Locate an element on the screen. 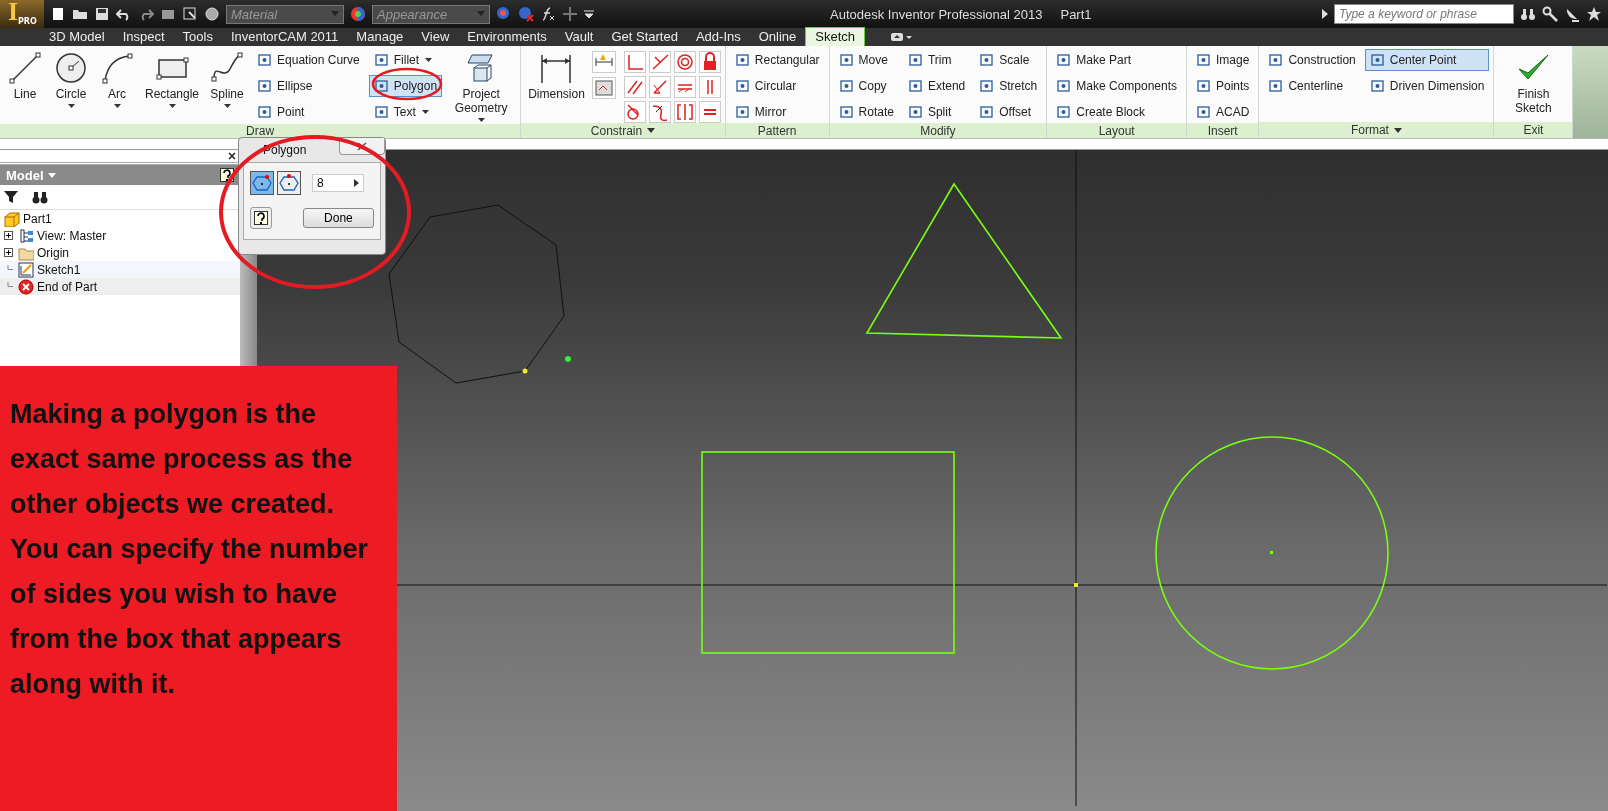  new-file-icon is located at coordinates (58, 14).